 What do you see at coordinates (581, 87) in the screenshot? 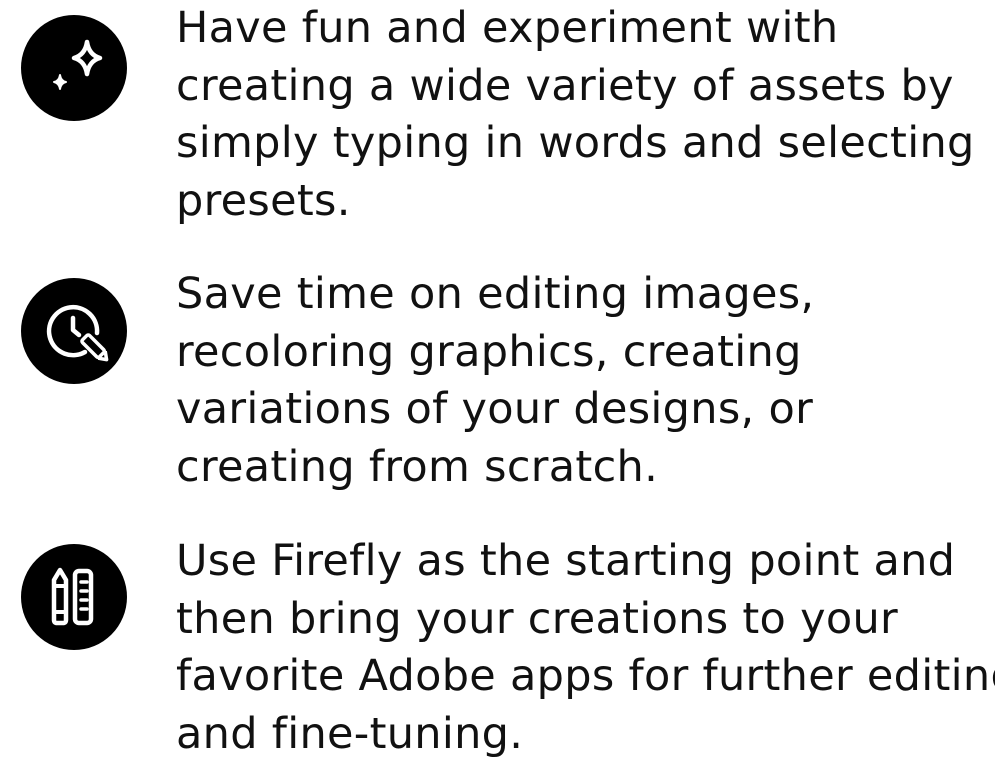
I see `feature-text-line: creating a wide variety of assets by` at bounding box center [581, 87].